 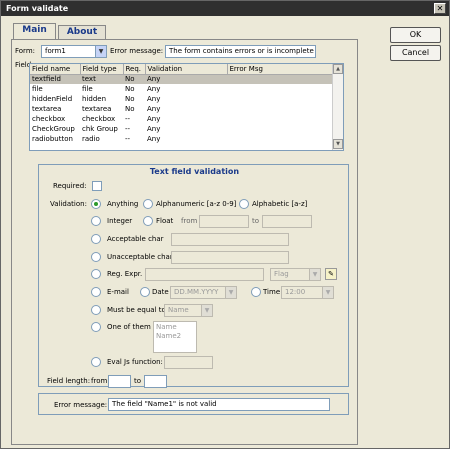 I want to click on column-header: Field type, so click(x=102, y=69).